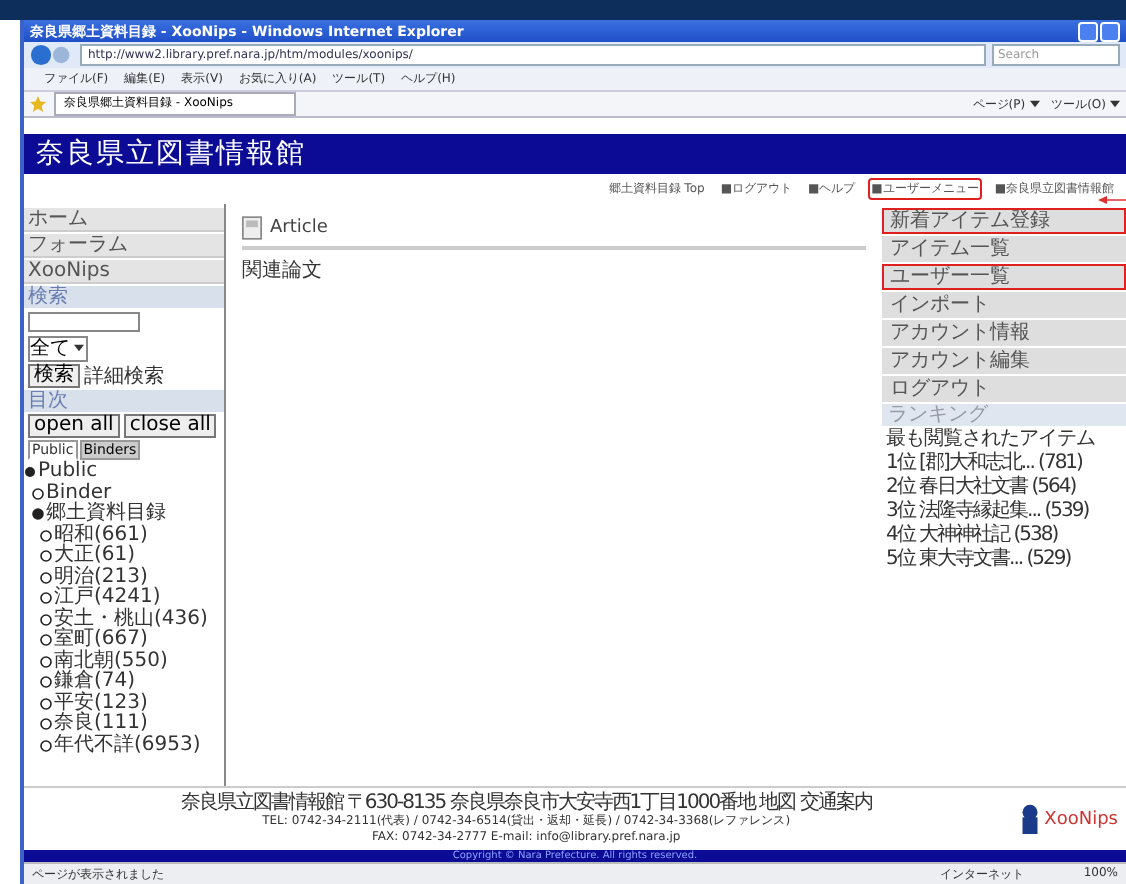 The image size is (1126, 884). I want to click on sidebar-item: XooNips, so click(124, 272).